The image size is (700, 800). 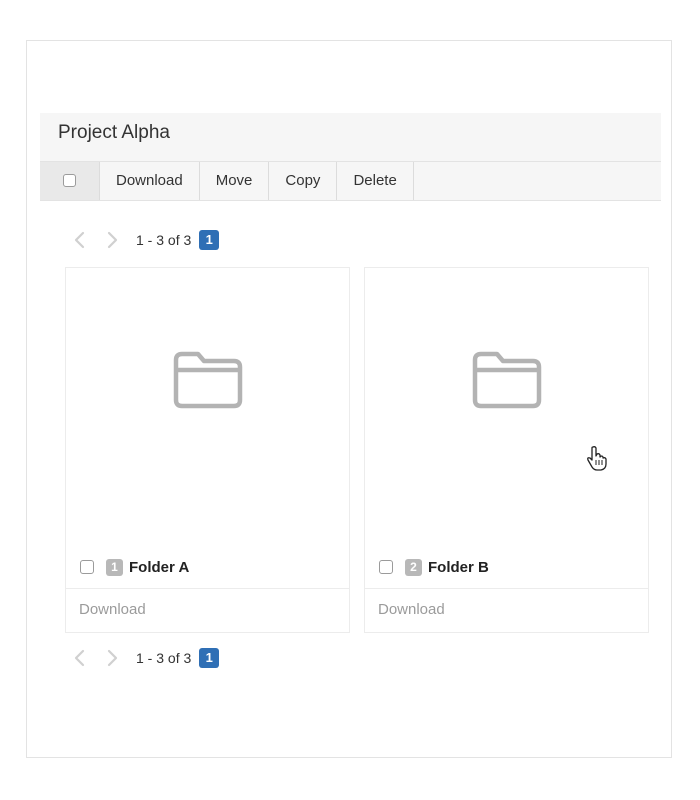 I want to click on select-all-cell, so click(x=70, y=181).